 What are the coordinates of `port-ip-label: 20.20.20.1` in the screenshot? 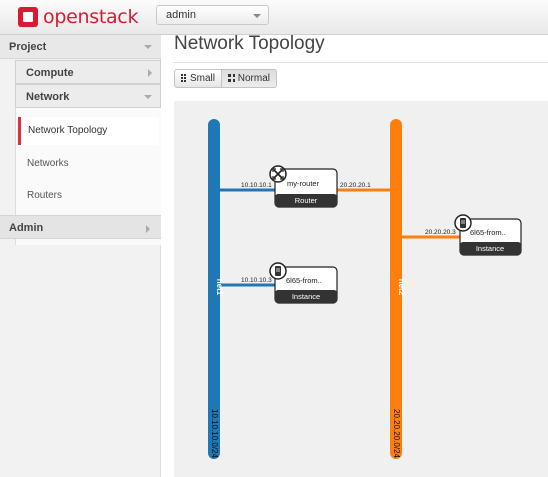 It's located at (355, 185).